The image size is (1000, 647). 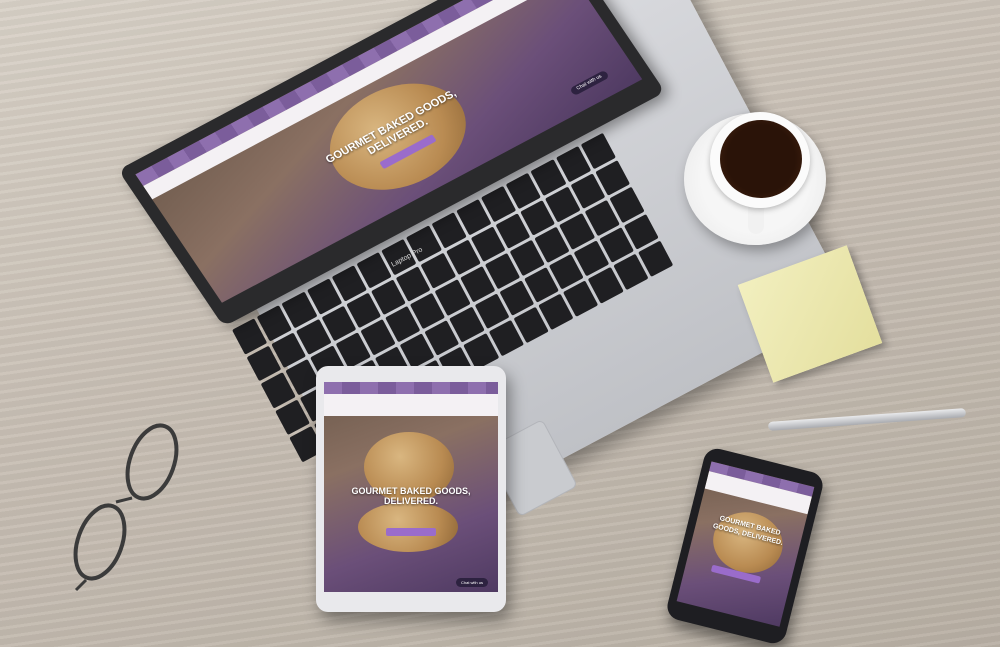 I want to click on eyeglasses, so click(x=126, y=507).